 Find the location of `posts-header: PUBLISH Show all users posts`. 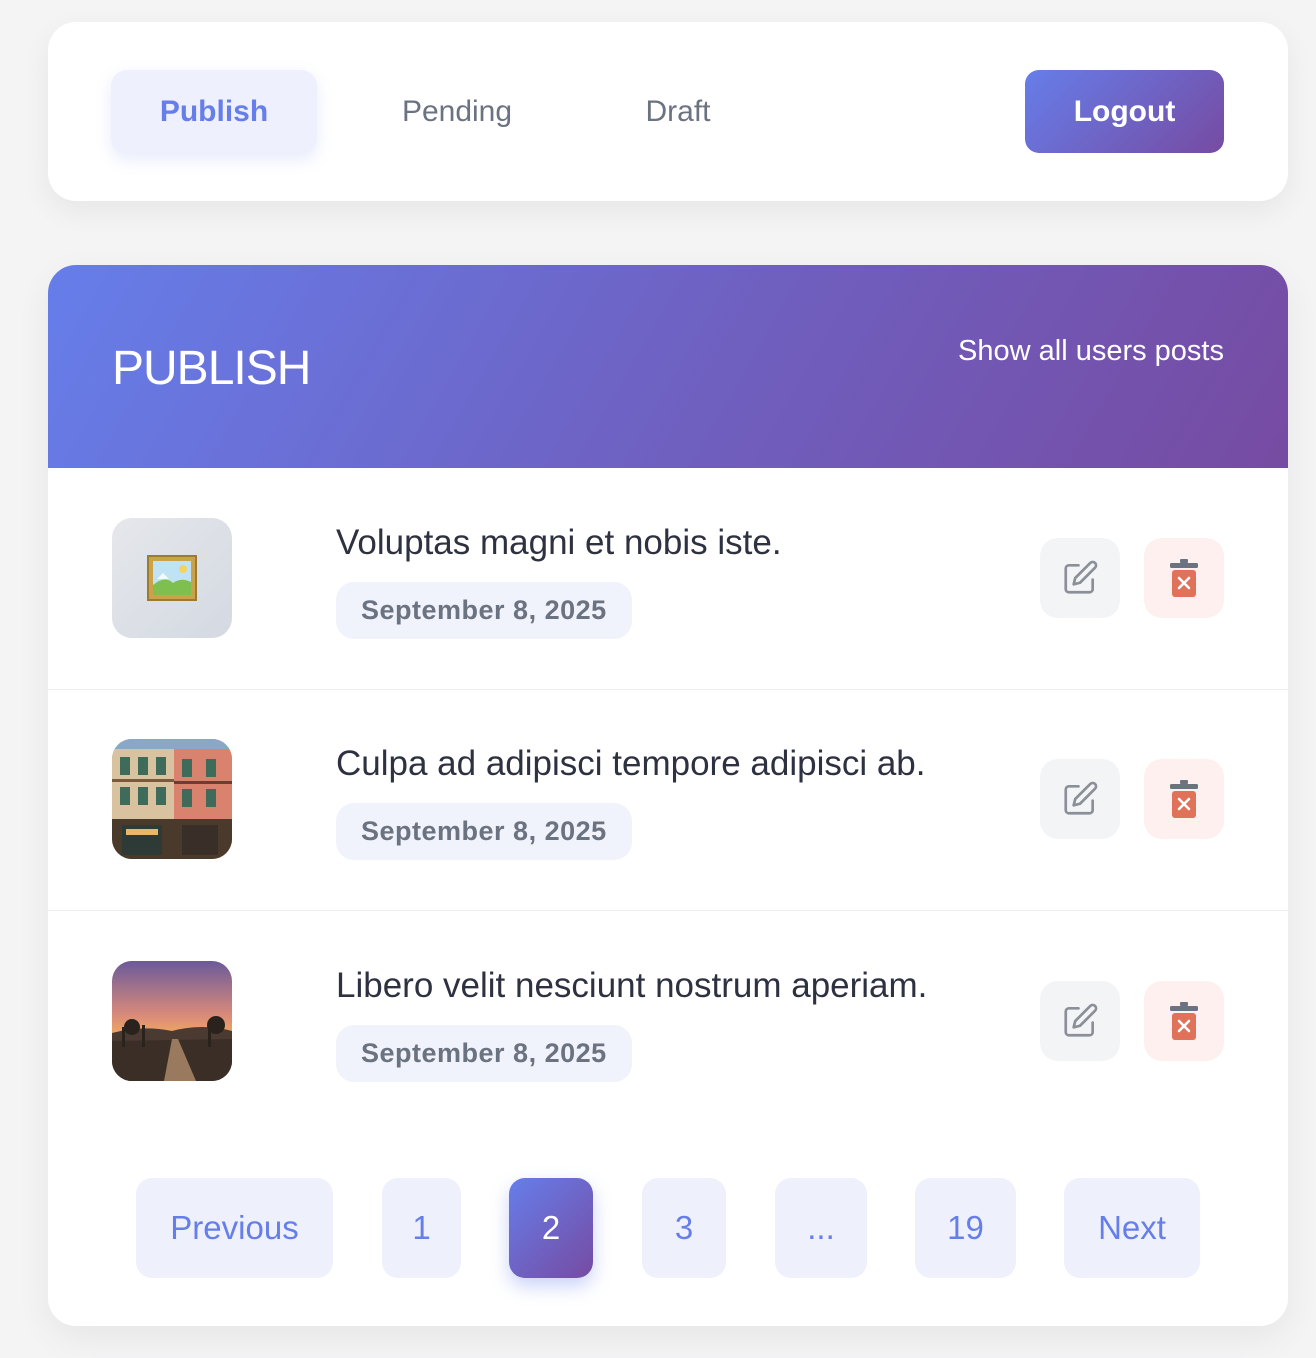

posts-header: PUBLISH Show all users posts is located at coordinates (668, 366).